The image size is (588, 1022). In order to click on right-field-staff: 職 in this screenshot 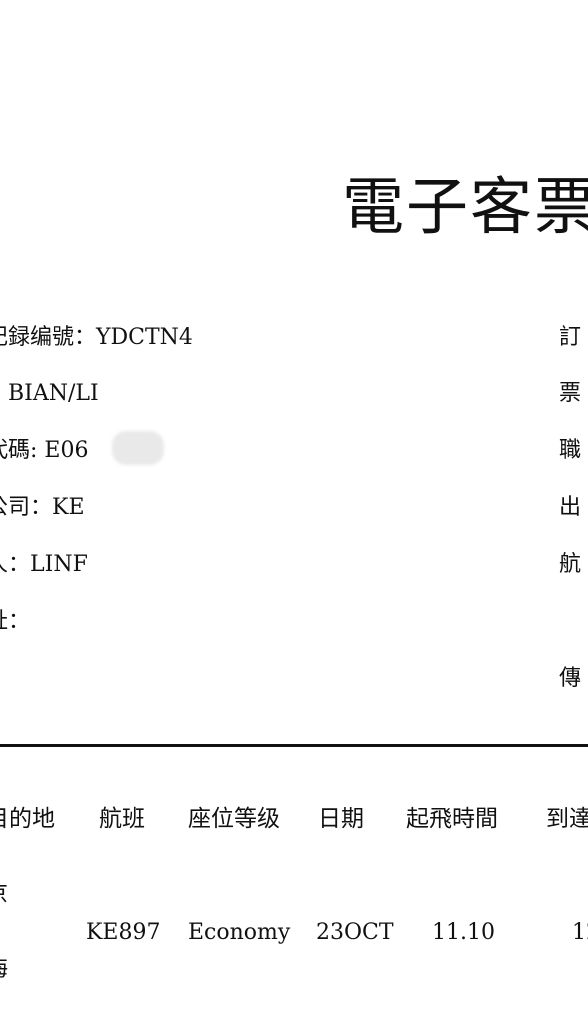, I will do `click(570, 450)`.